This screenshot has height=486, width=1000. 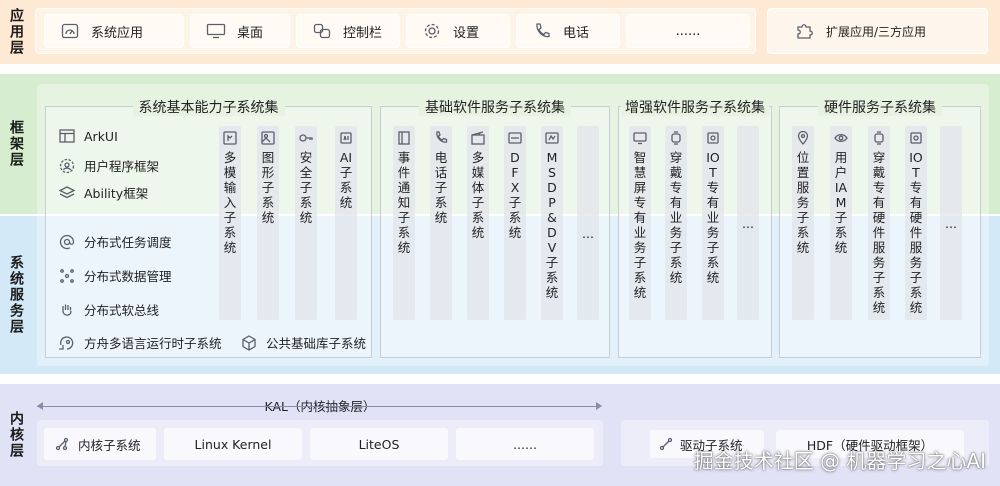 I want to click on puzzle-icon, so click(x=805, y=31).